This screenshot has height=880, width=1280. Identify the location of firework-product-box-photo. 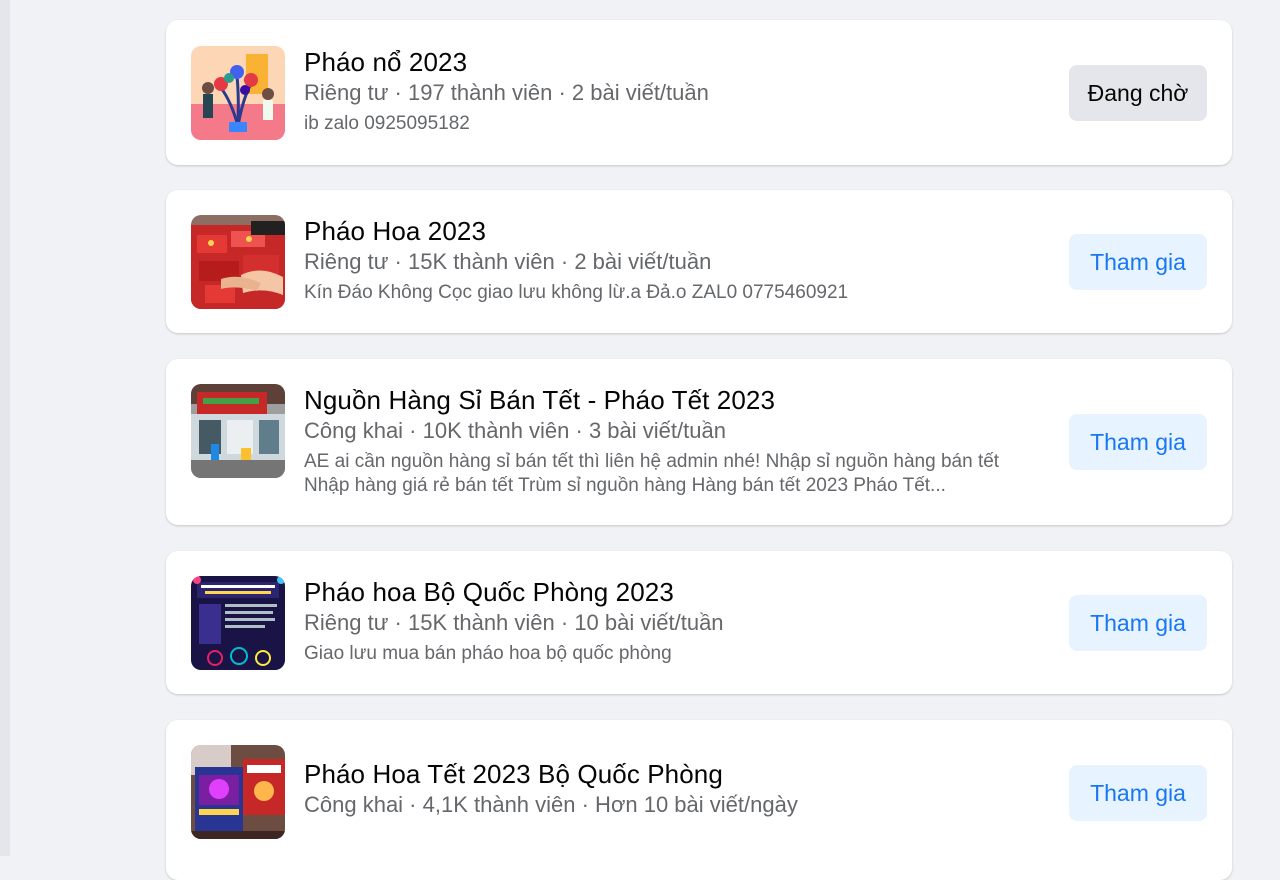
(238, 792).